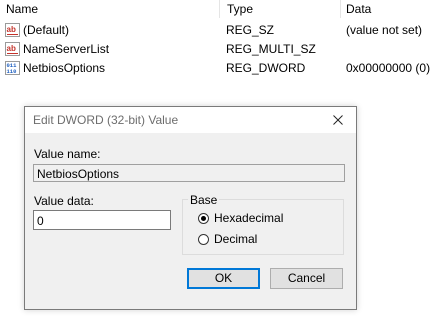  What do you see at coordinates (189, 173) in the screenshot?
I see `value-name-field: NetbiosOptions` at bounding box center [189, 173].